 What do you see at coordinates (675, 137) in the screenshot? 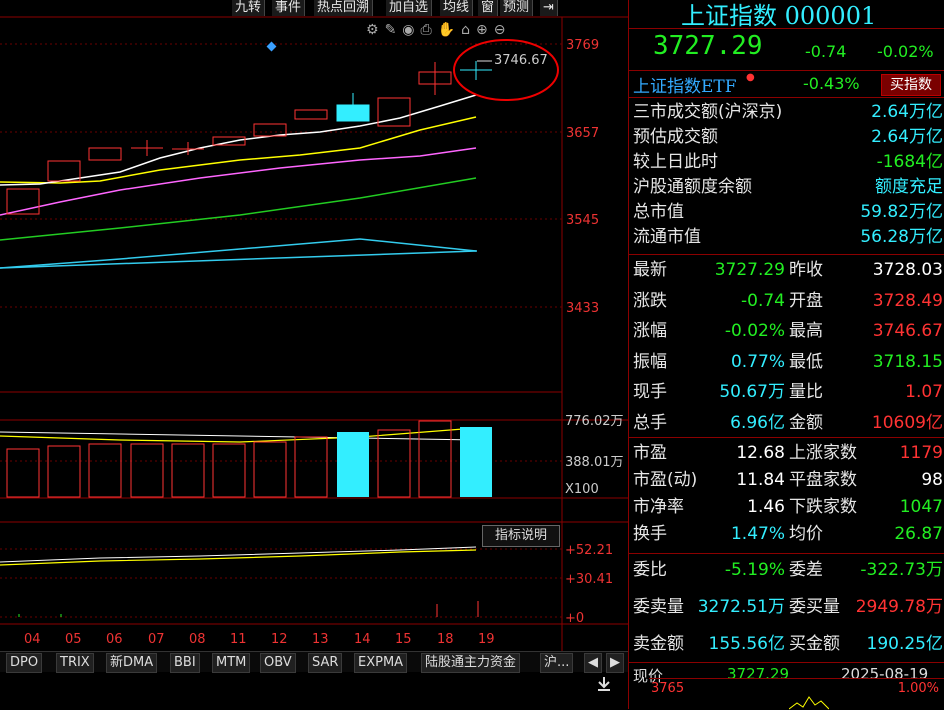
I see `stat-label: 预估成交额` at bounding box center [675, 137].